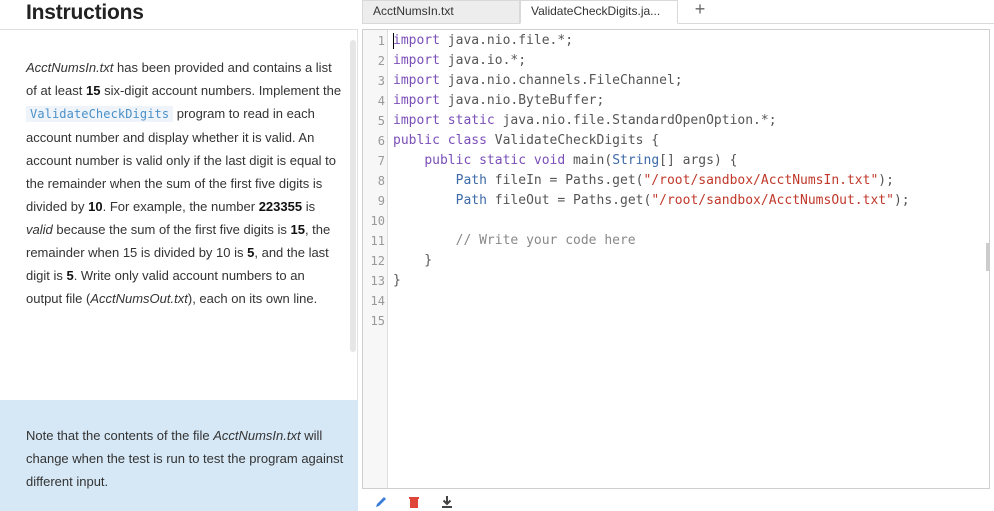 This screenshot has height=511, width=994. Describe the element at coordinates (441, 11) in the screenshot. I see `tab-acctnumsin: AcctNumsIn.txt` at that location.